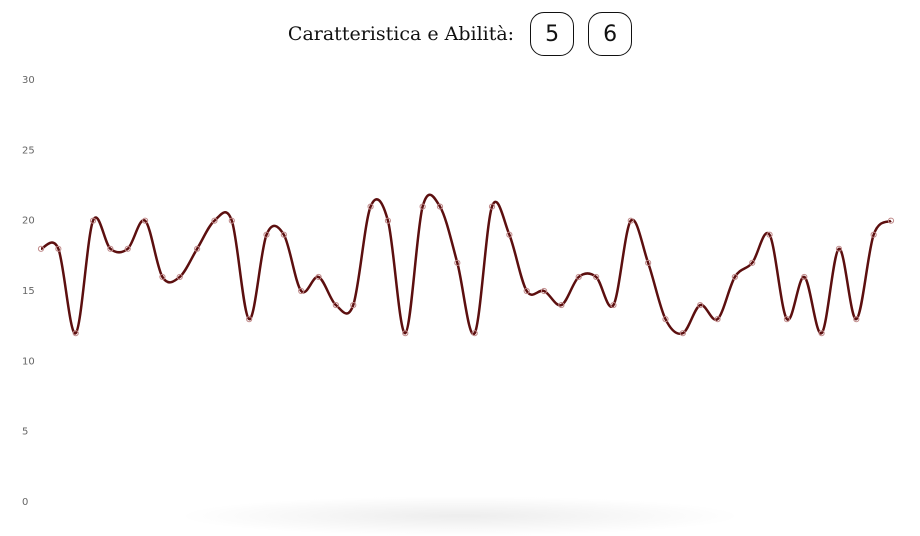 The height and width of the screenshot is (536, 920). Describe the element at coordinates (25, 502) in the screenshot. I see `y-tick-label: 0` at that location.